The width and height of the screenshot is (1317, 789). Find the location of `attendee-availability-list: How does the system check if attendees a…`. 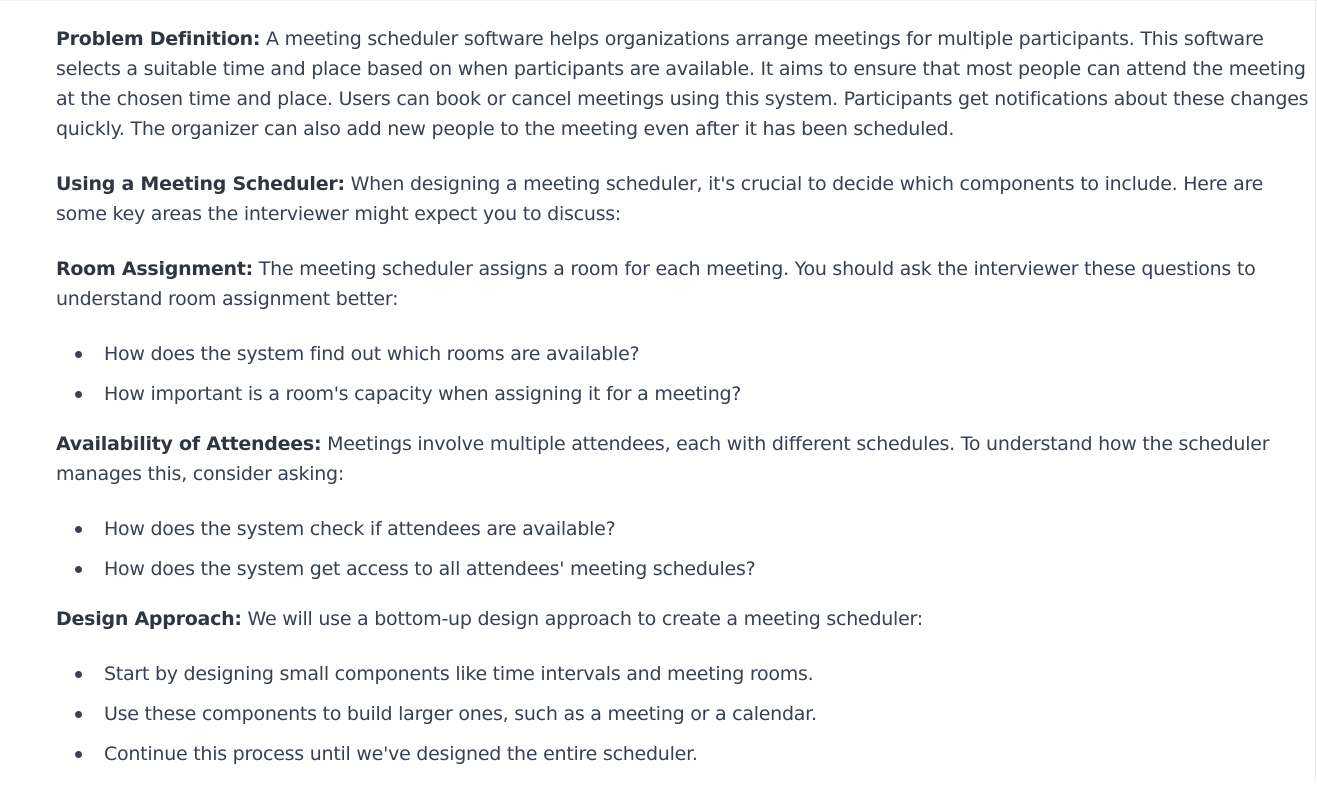

attendee-availability-list: How does the system check if attendees a… is located at coordinates (685, 549).